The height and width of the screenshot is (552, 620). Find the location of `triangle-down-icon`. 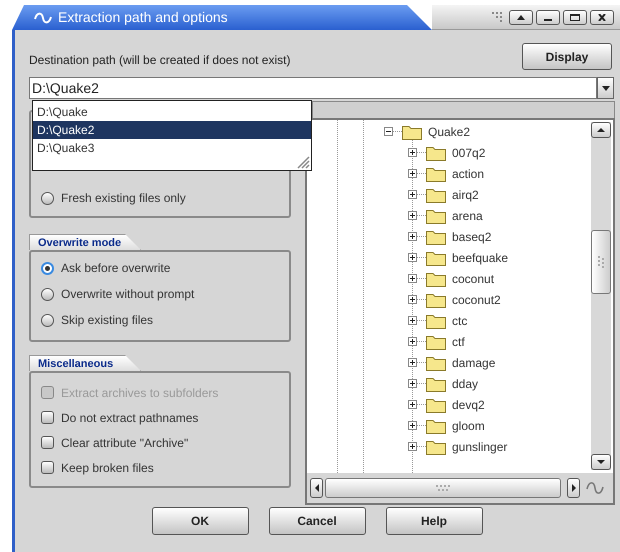

triangle-down-icon is located at coordinates (601, 462).